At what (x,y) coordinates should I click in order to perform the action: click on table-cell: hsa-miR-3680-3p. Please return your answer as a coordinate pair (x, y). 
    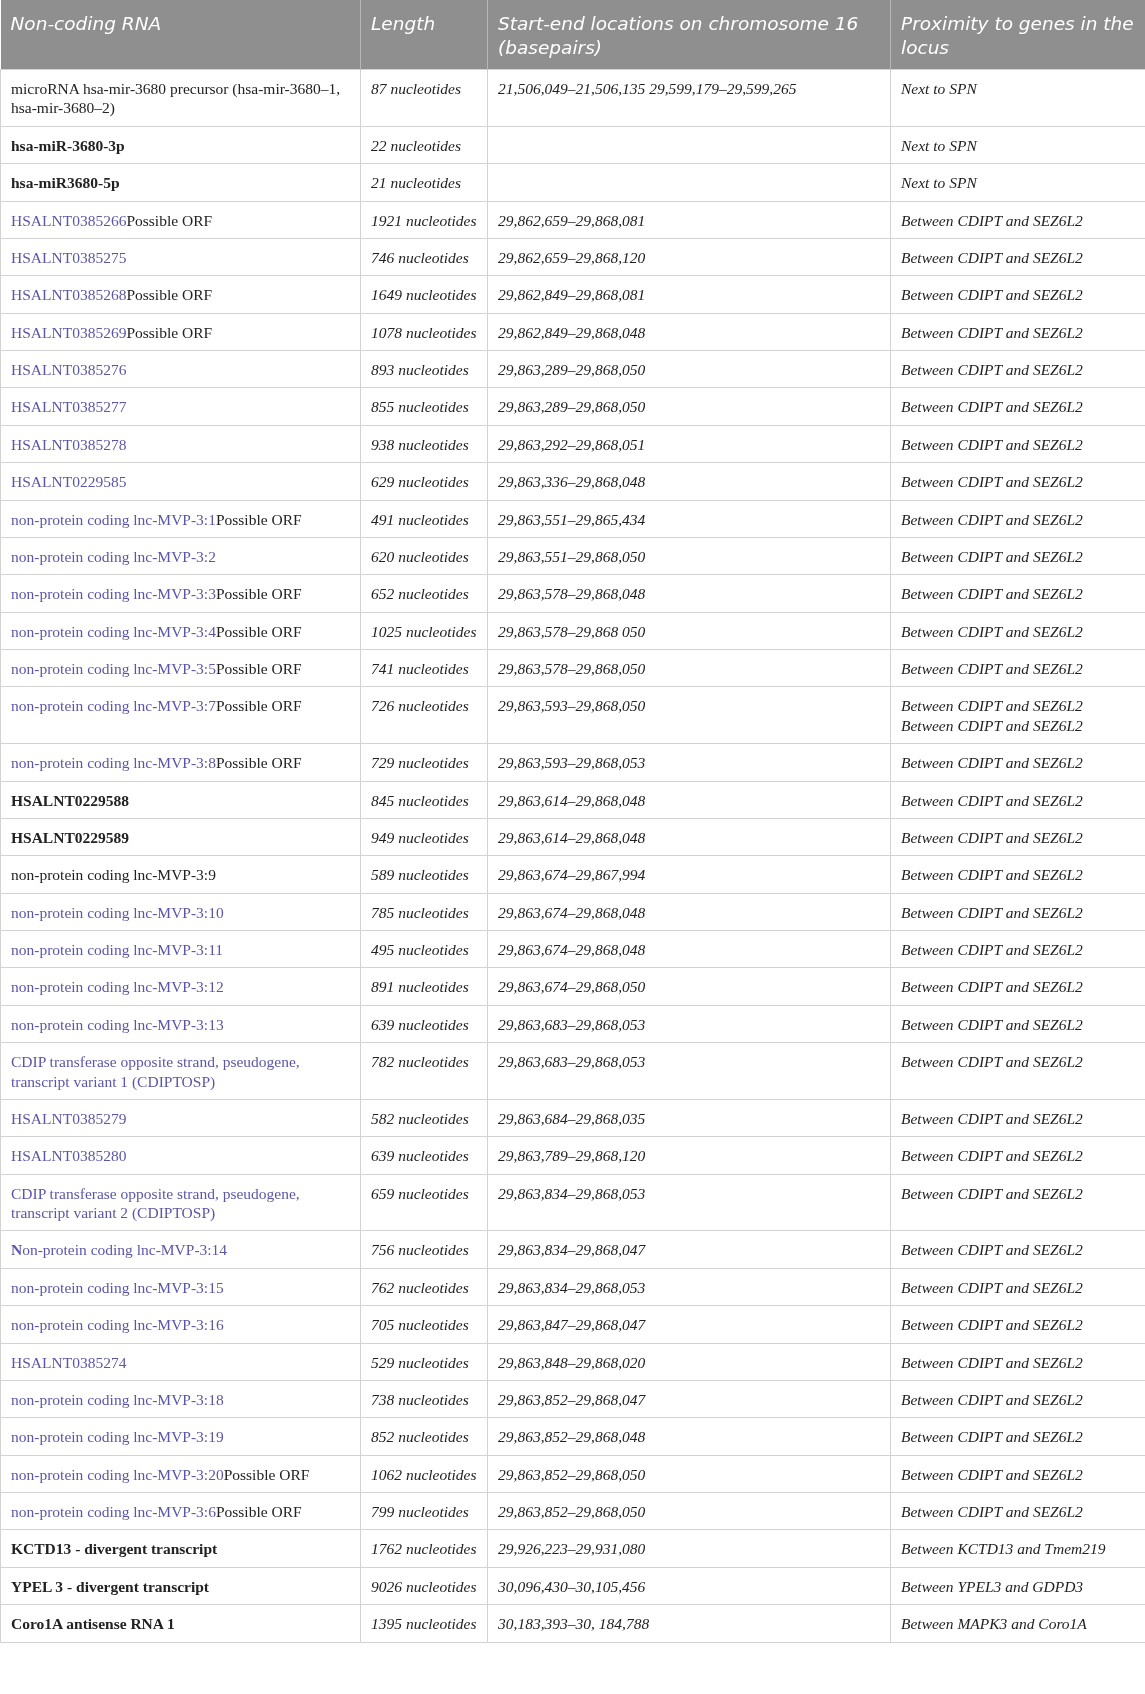
    Looking at the image, I should click on (68, 145).